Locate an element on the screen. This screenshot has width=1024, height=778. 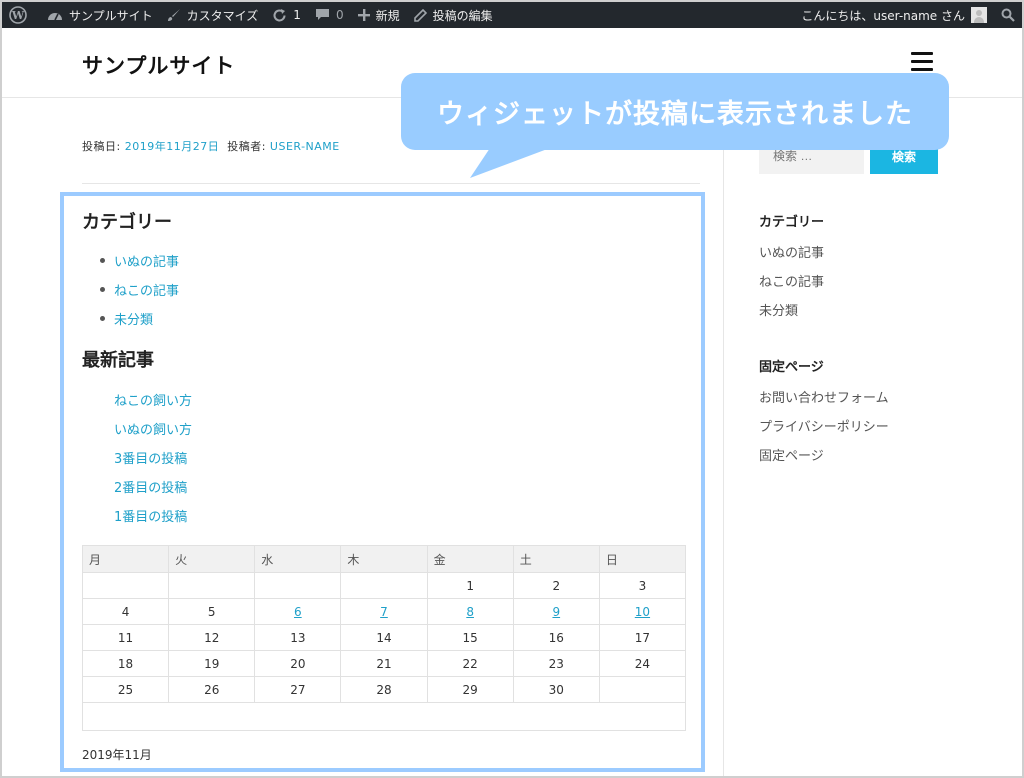
pencil-icon is located at coordinates (420, 15).